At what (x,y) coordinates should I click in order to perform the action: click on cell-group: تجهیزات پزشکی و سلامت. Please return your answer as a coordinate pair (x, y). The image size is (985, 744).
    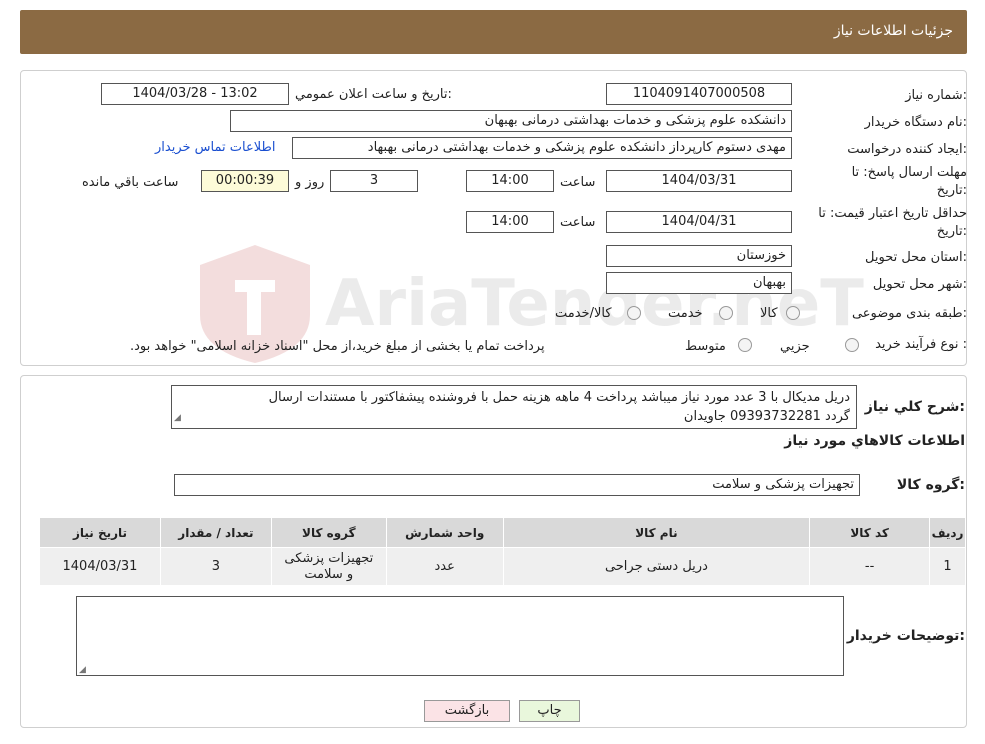
    Looking at the image, I should click on (328, 566).